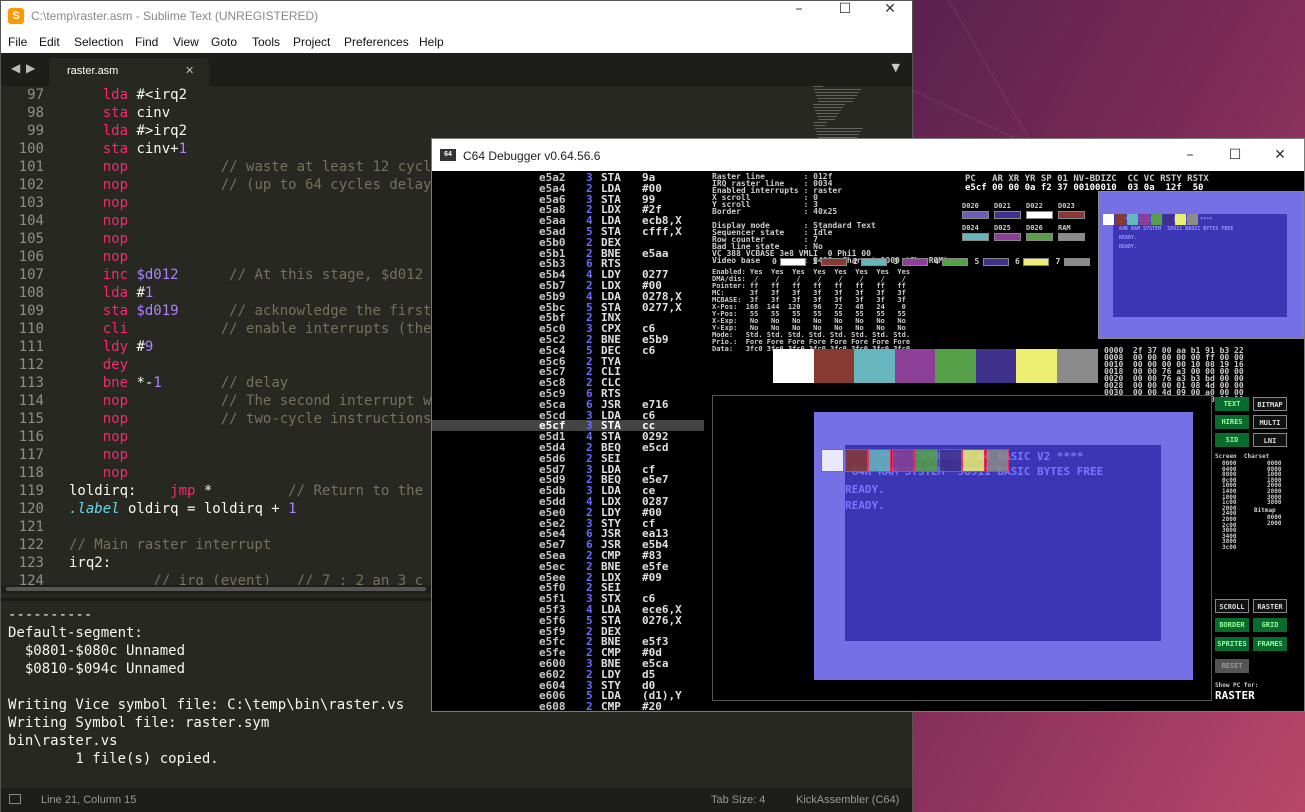  Describe the element at coordinates (568, 177) in the screenshot. I see `disasm-row: e5a2 3 STA 9a` at that location.